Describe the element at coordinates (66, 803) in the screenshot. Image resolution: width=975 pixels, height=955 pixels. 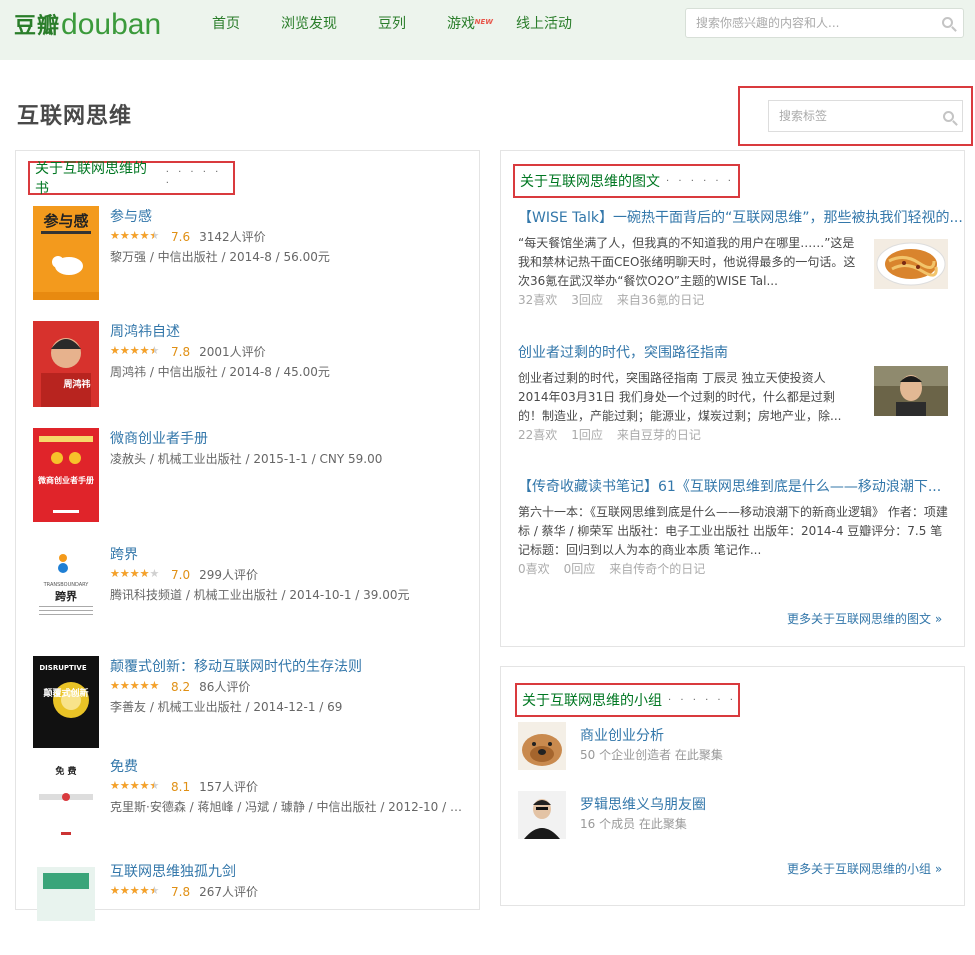
I see `book-cover: 免 费` at that location.